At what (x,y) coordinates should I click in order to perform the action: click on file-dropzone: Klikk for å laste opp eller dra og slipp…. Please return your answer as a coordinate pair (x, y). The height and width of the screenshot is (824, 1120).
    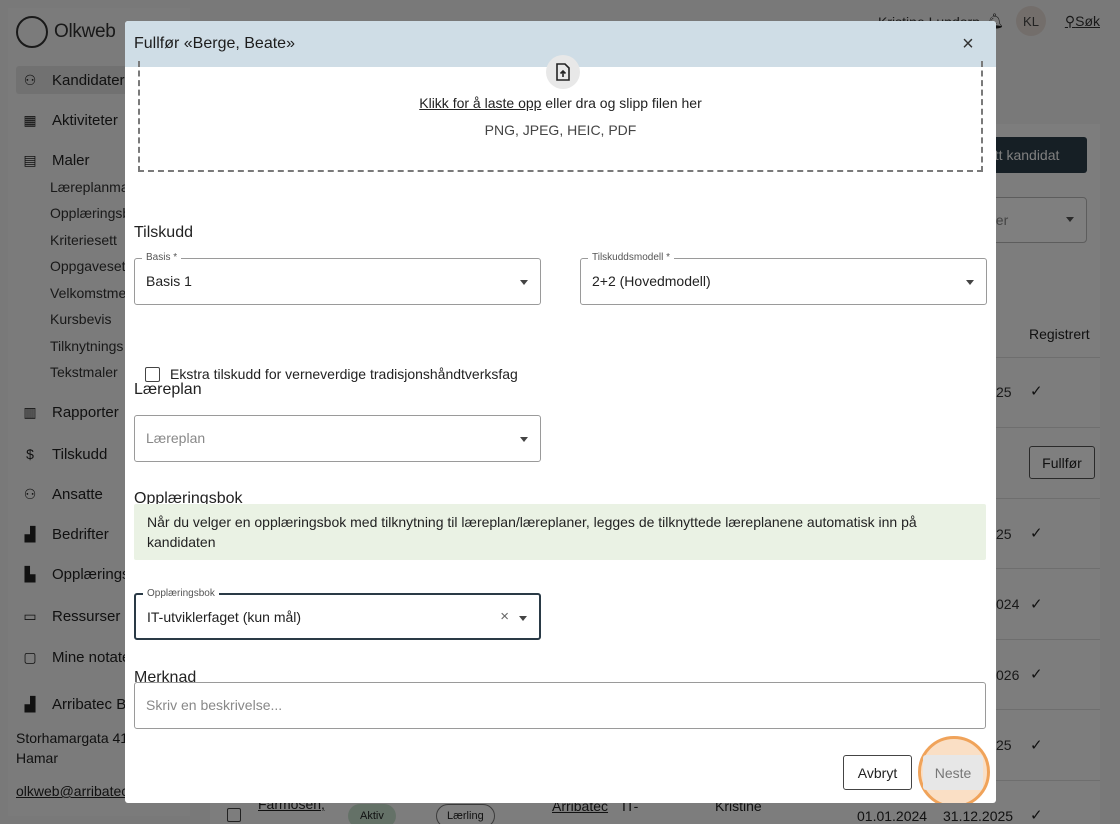
    Looking at the image, I should click on (560, 113).